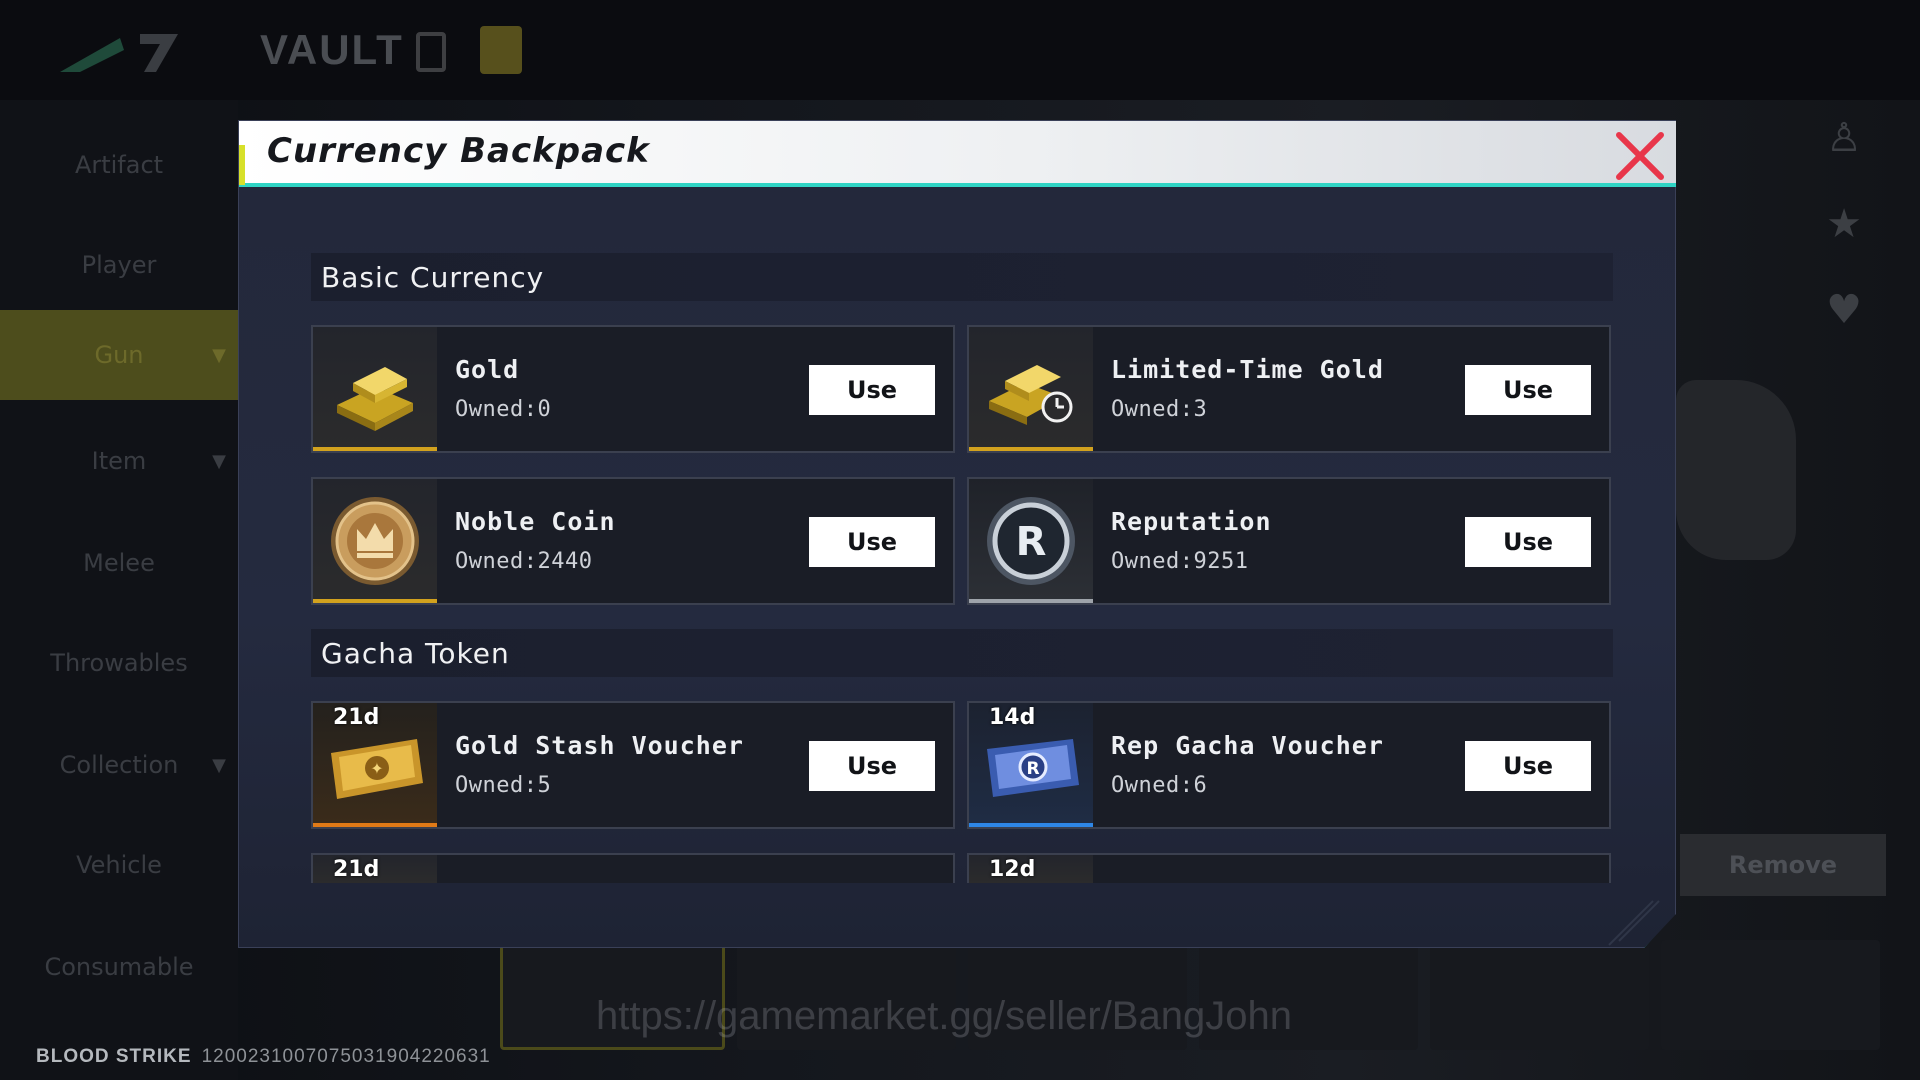 The image size is (1920, 1080). Describe the element at coordinates (960, 50) in the screenshot. I see `top-bar: VAULT` at that location.